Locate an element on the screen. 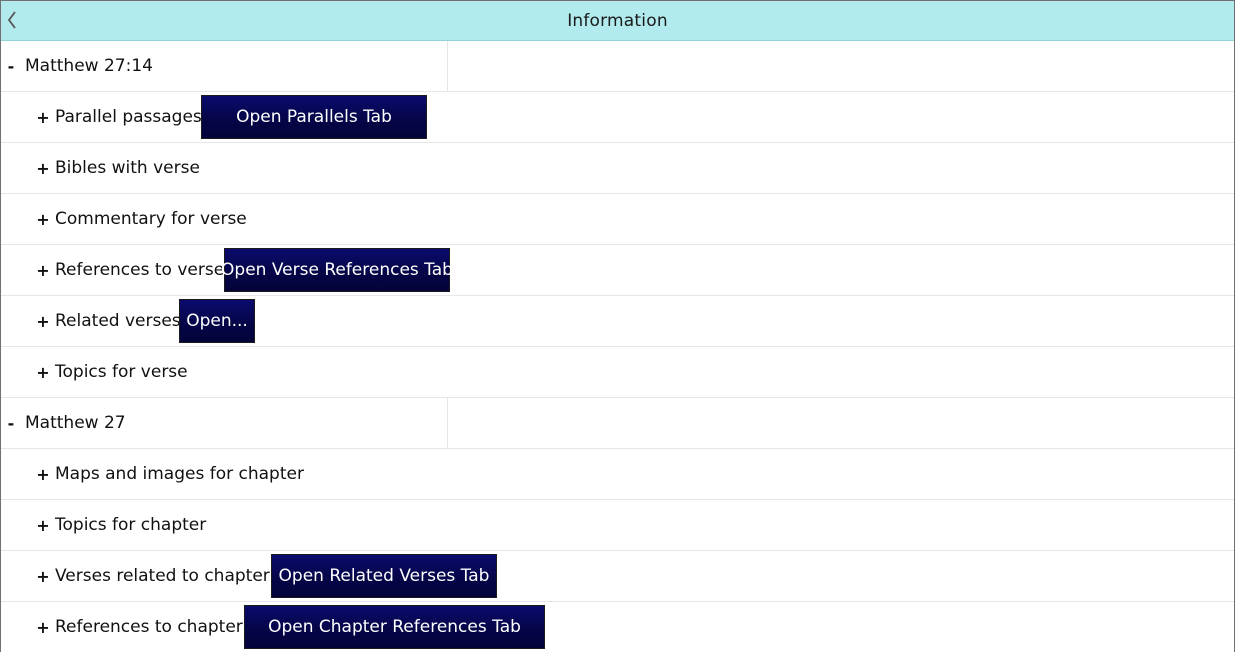 Image resolution: width=1235 pixels, height=652 pixels. tree-item-label: Topics for verse is located at coordinates (121, 372).